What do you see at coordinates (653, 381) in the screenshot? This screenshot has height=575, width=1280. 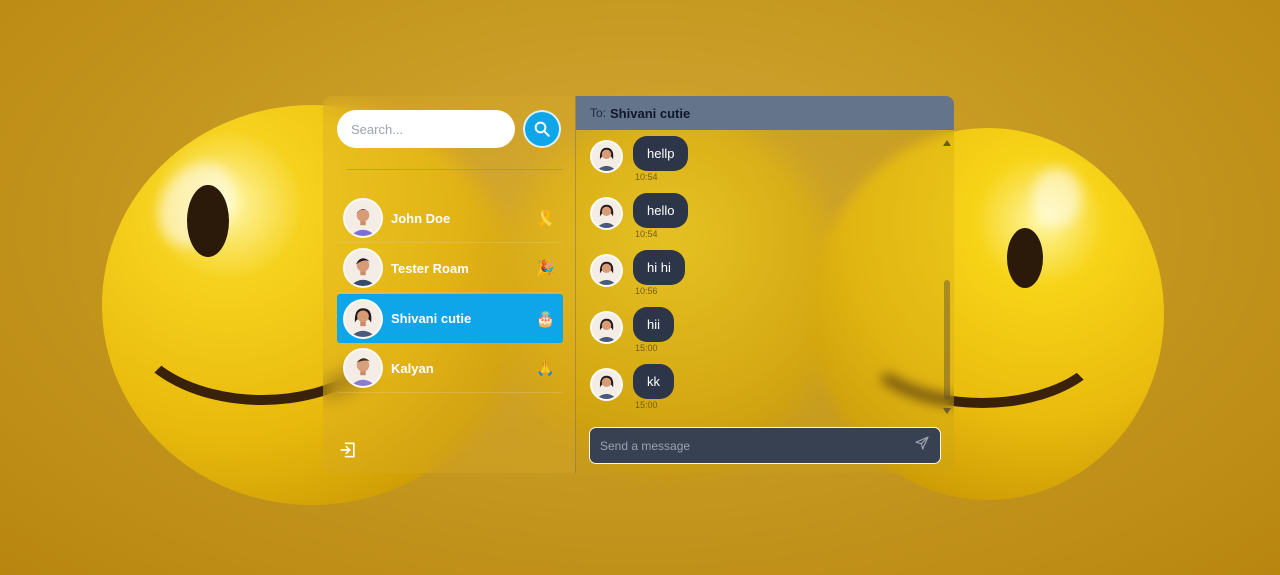 I see `message-bubble: kk` at bounding box center [653, 381].